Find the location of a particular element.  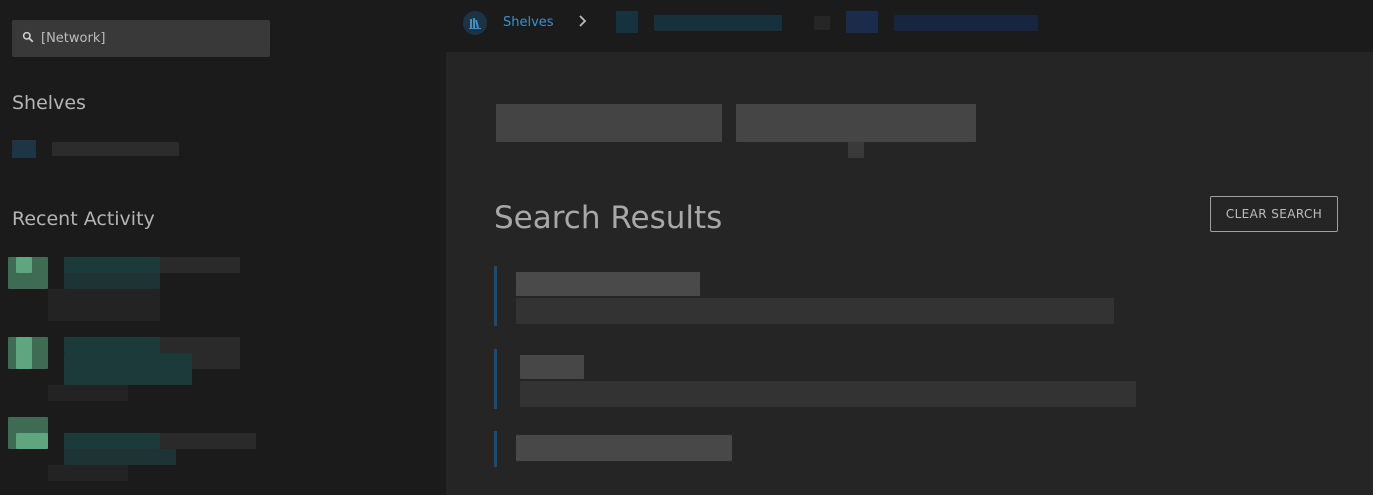

shelf-icon is located at coordinates (24, 149).